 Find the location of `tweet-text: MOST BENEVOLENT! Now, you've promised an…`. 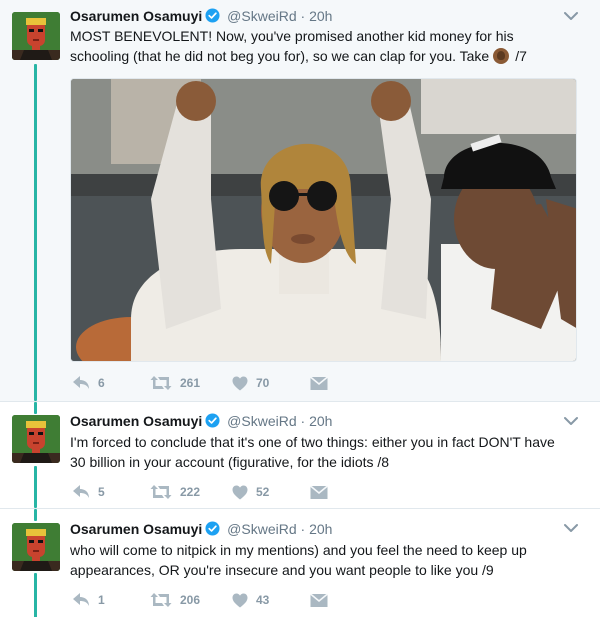

tweet-text: MOST BENEVOLENT! Now, you've promised an… is located at coordinates (325, 46).